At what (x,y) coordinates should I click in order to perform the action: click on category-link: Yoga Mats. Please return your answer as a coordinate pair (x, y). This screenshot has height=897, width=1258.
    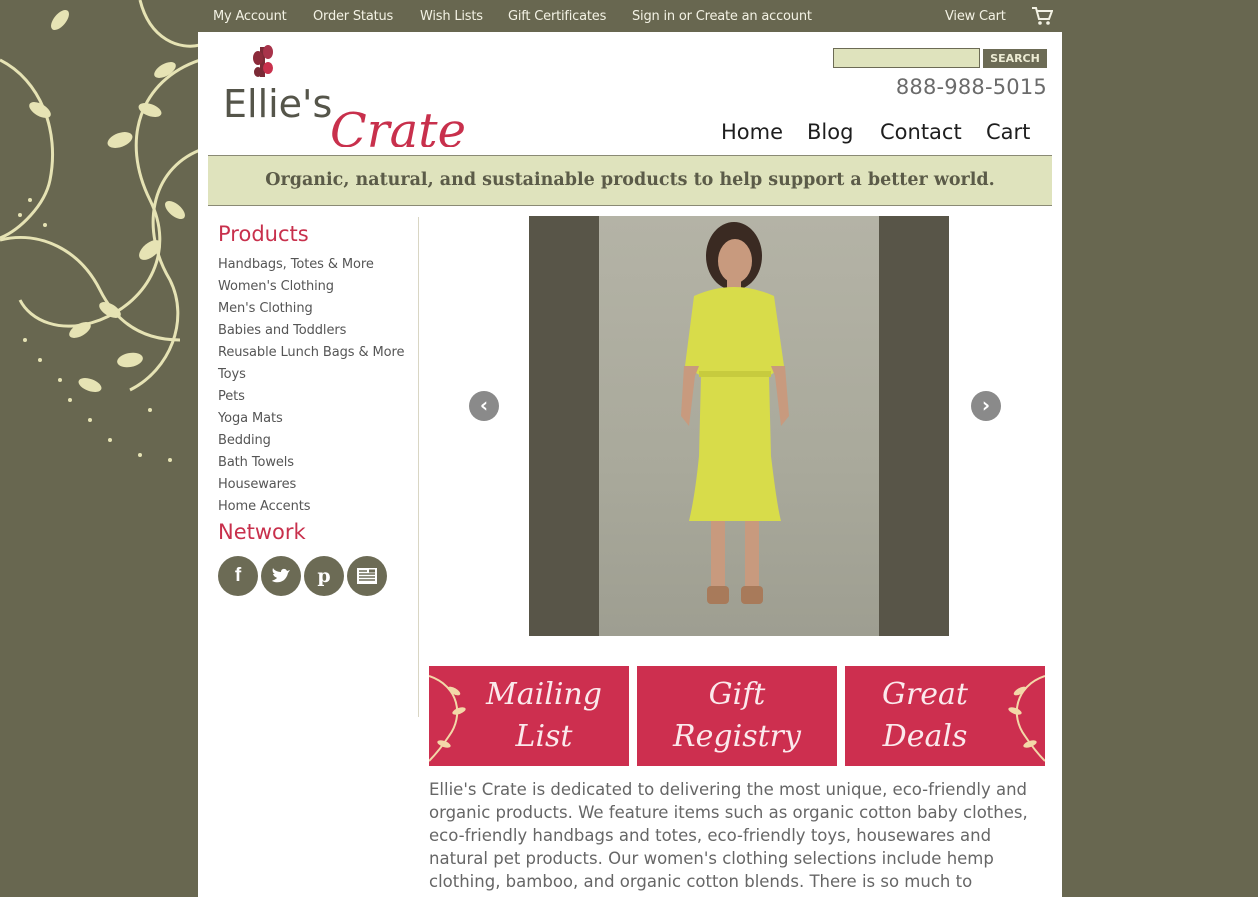
    Looking at the image, I should click on (318, 419).